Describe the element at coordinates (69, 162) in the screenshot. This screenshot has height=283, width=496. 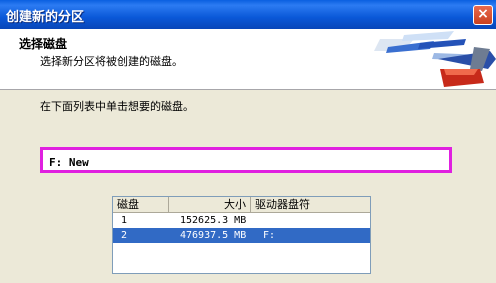
I see `selected-disk-value: F: New` at that location.